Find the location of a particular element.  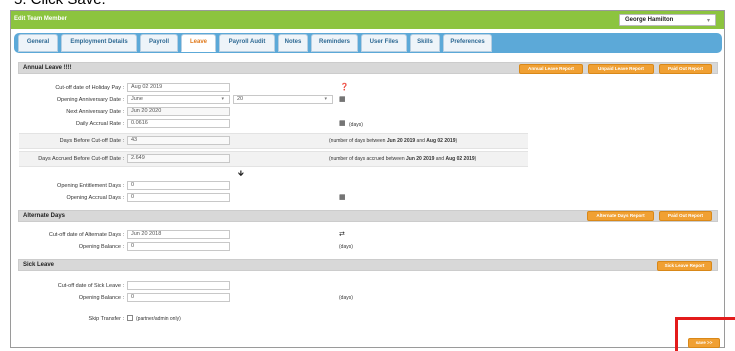

alternate-days-heading: Alternate Days is located at coordinates (44, 216).